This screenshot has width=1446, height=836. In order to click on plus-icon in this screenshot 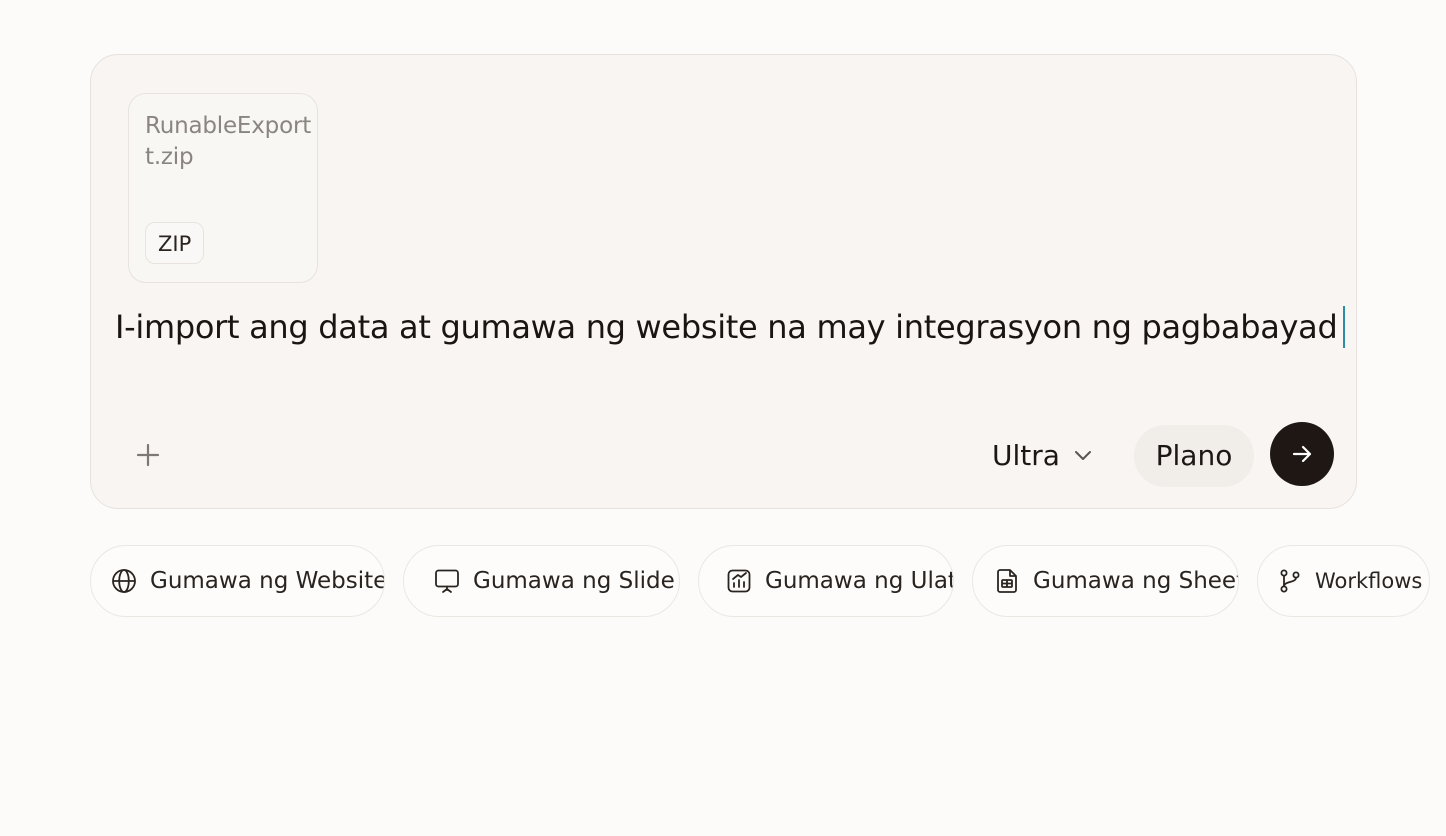, I will do `click(148, 455)`.